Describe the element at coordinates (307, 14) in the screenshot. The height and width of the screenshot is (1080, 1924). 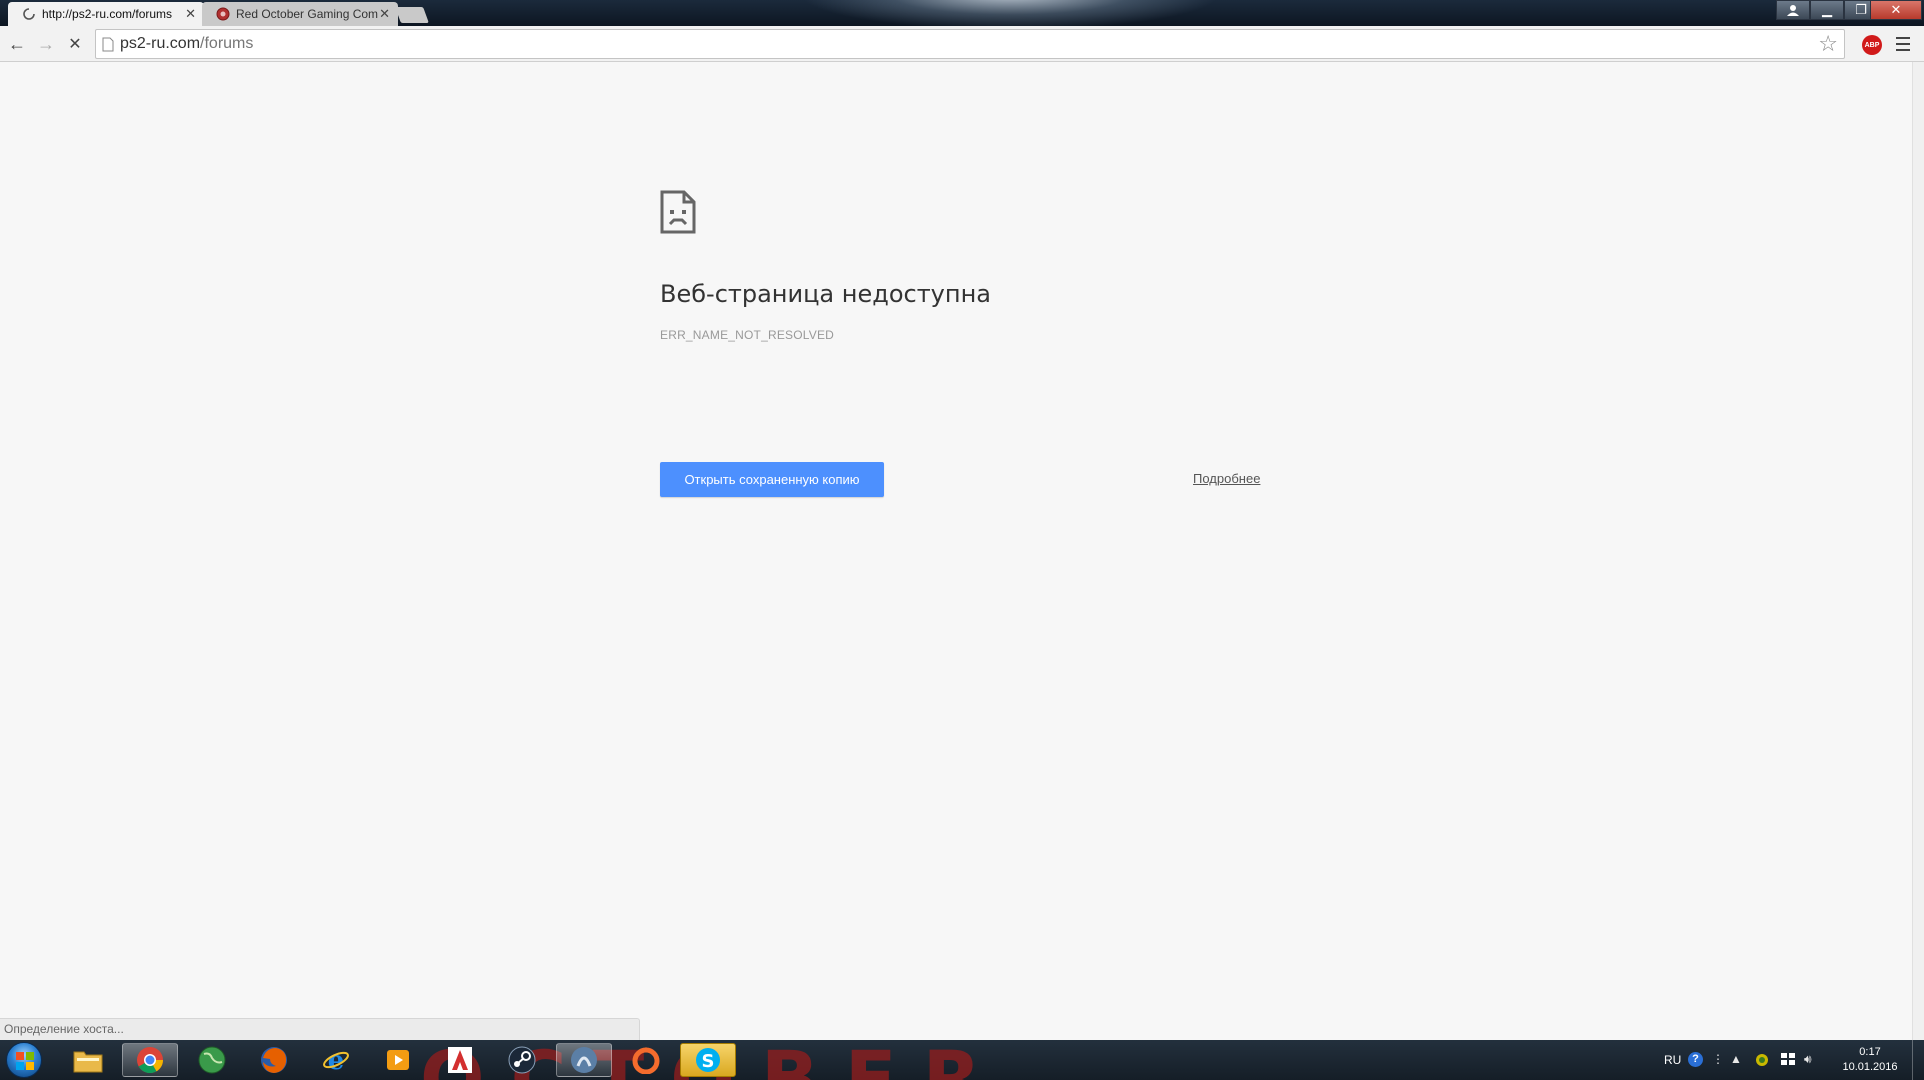
I see `tab-label: Red October Gaming Com` at that location.